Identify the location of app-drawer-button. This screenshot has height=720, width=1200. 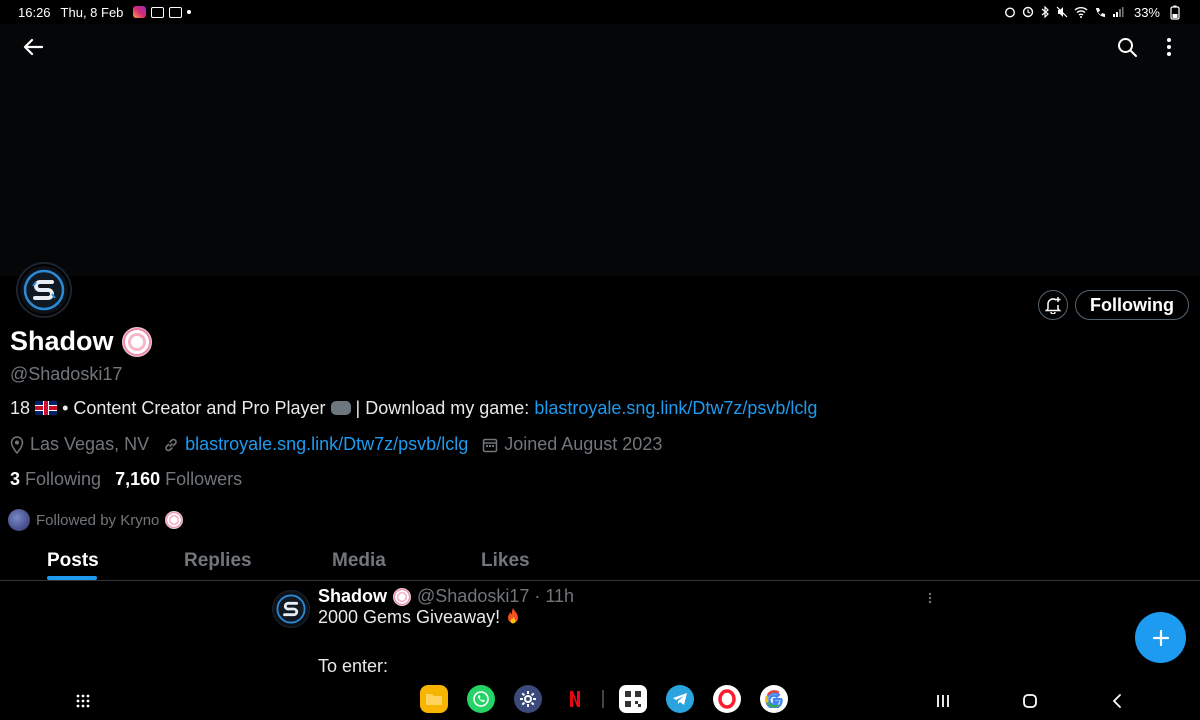
(83, 701).